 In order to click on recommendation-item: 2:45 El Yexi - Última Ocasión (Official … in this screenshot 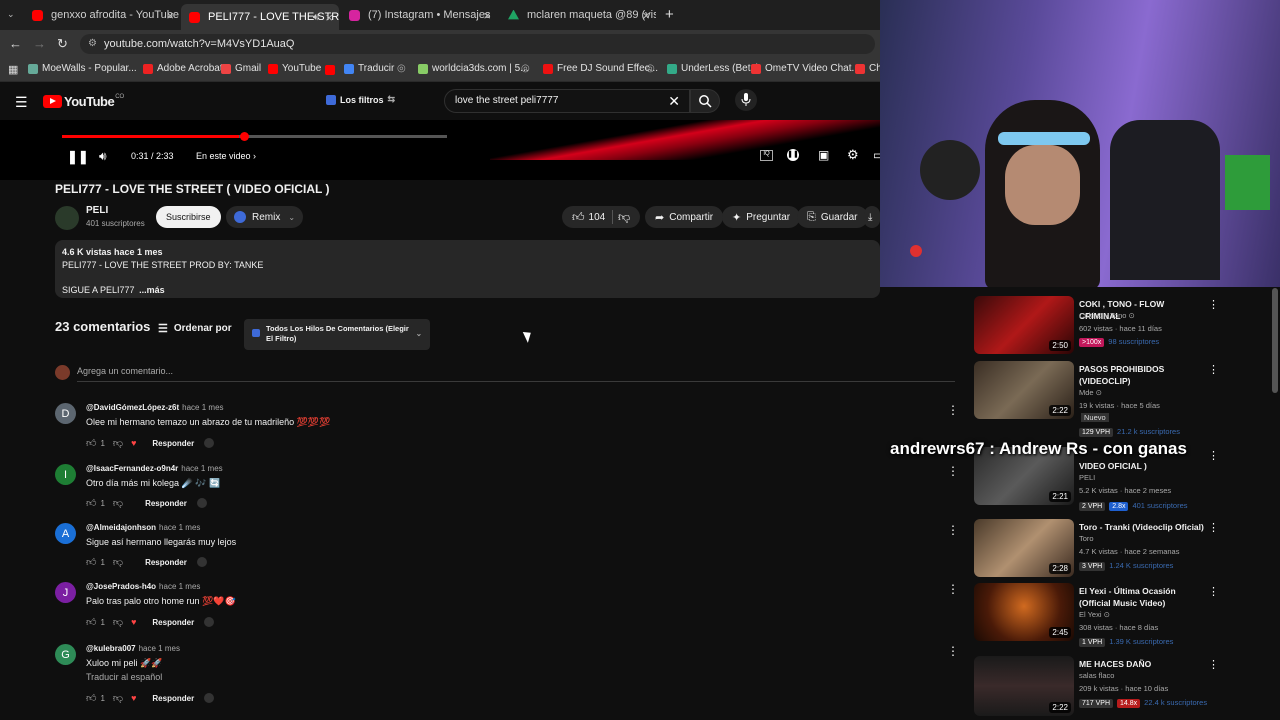, I will do `click(1124, 615)`.